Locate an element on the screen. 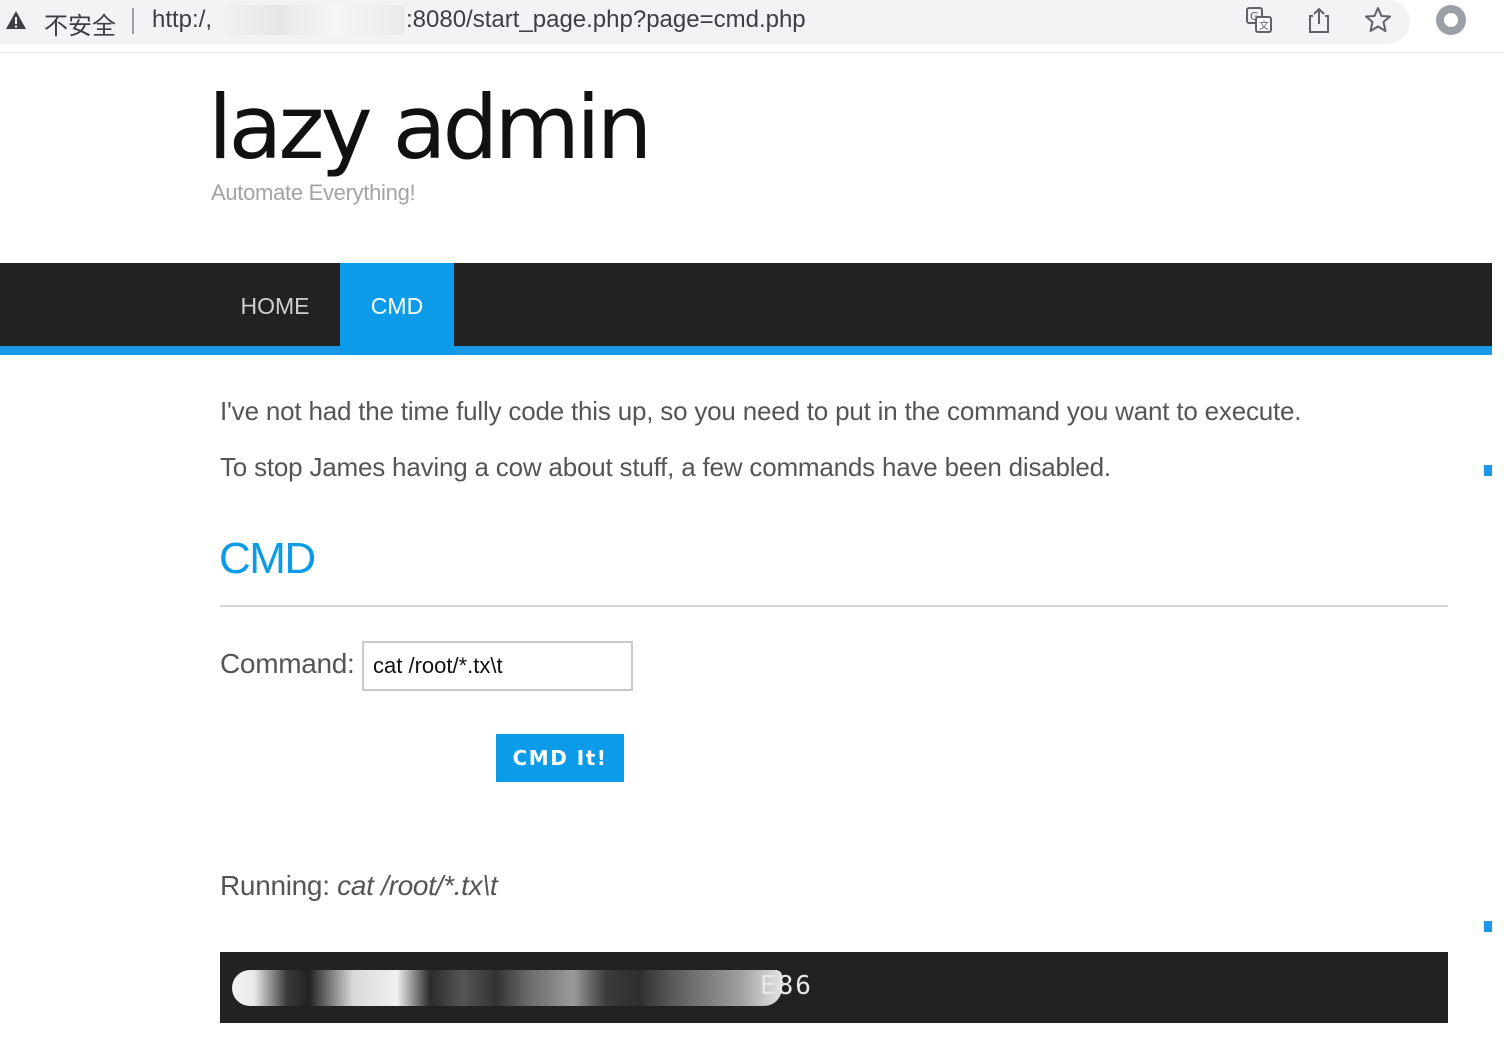 Image resolution: width=1504 pixels, height=1042 pixels. profile-icon is located at coordinates (1451, 20).